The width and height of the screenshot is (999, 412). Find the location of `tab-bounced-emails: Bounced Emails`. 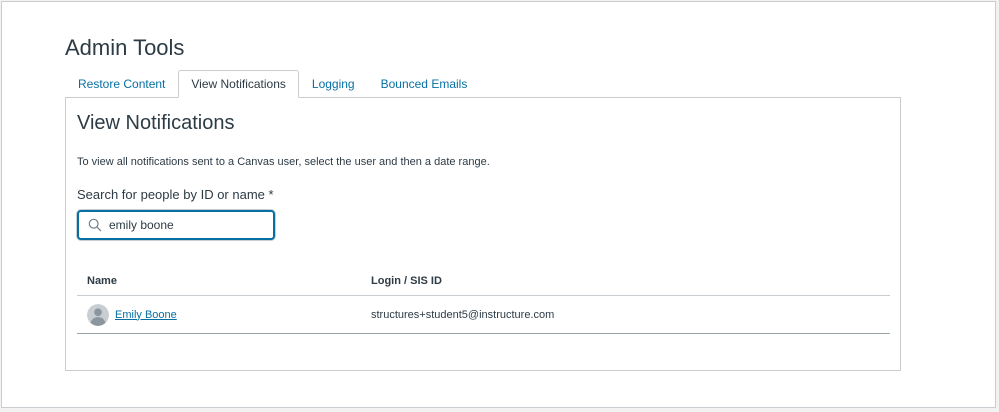

tab-bounced-emails: Bounced Emails is located at coordinates (424, 83).